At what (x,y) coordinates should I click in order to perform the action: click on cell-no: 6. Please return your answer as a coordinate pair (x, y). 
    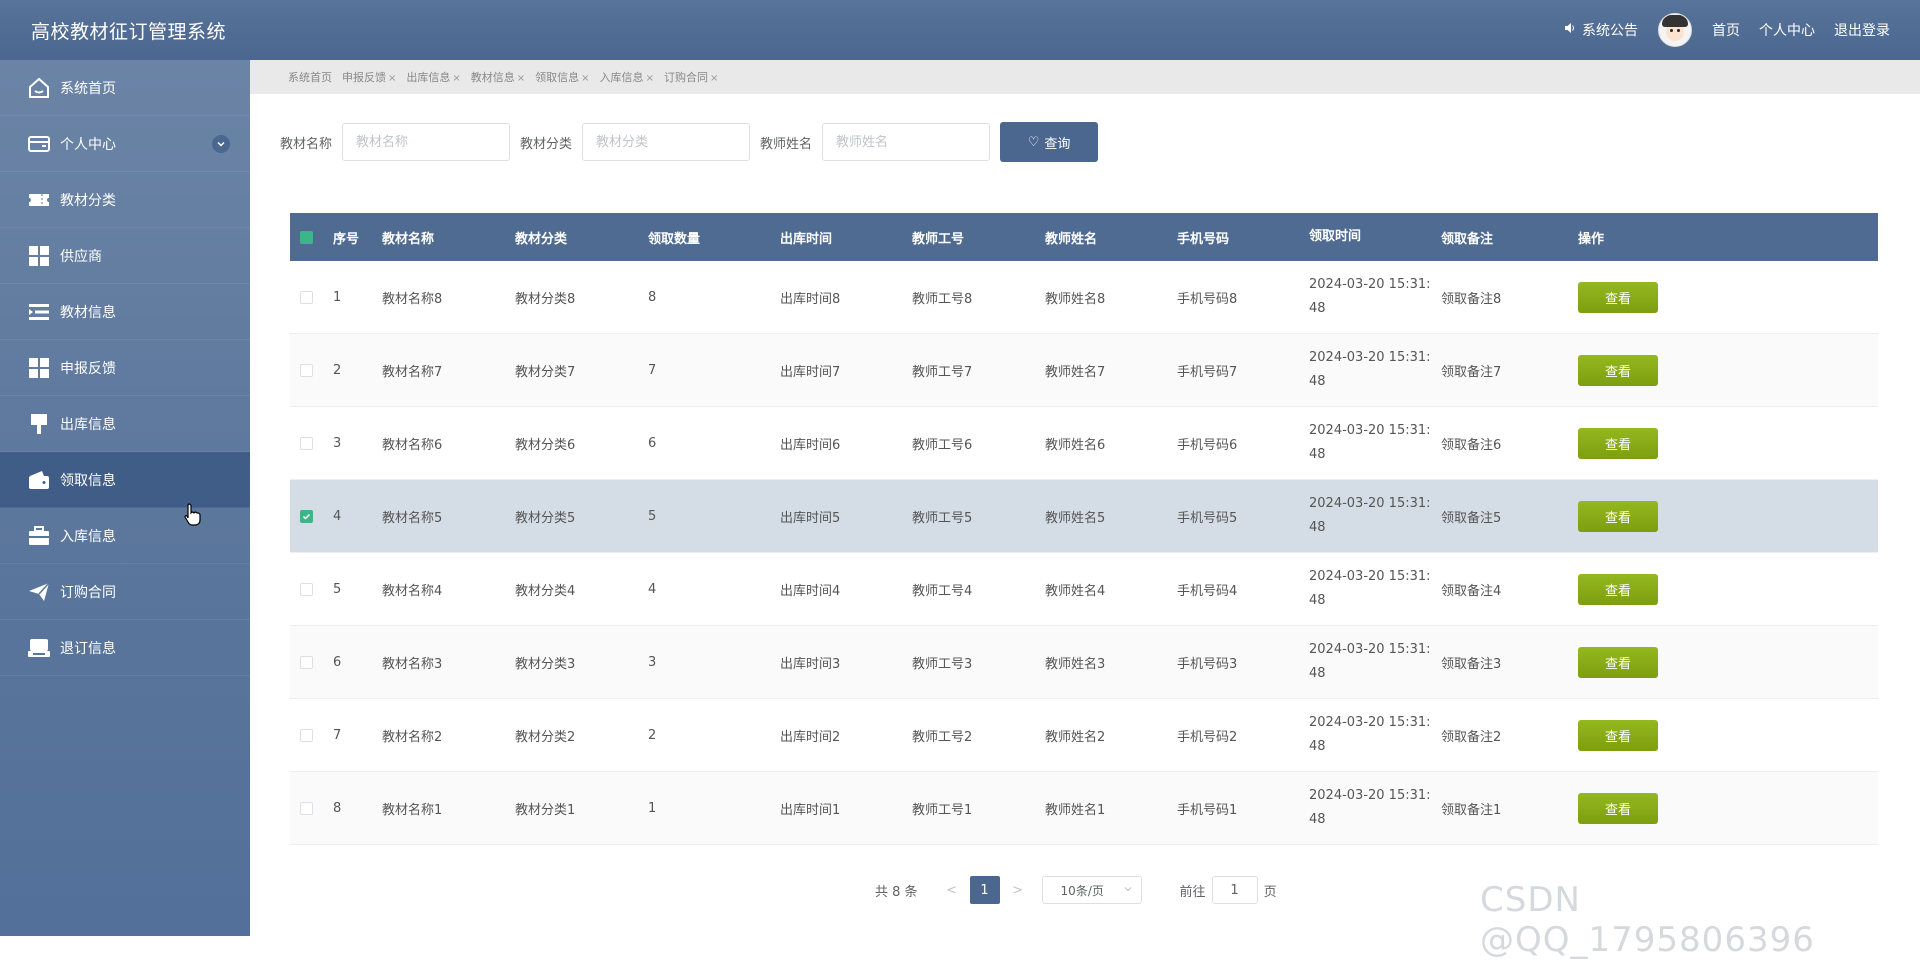
    Looking at the image, I should click on (337, 662).